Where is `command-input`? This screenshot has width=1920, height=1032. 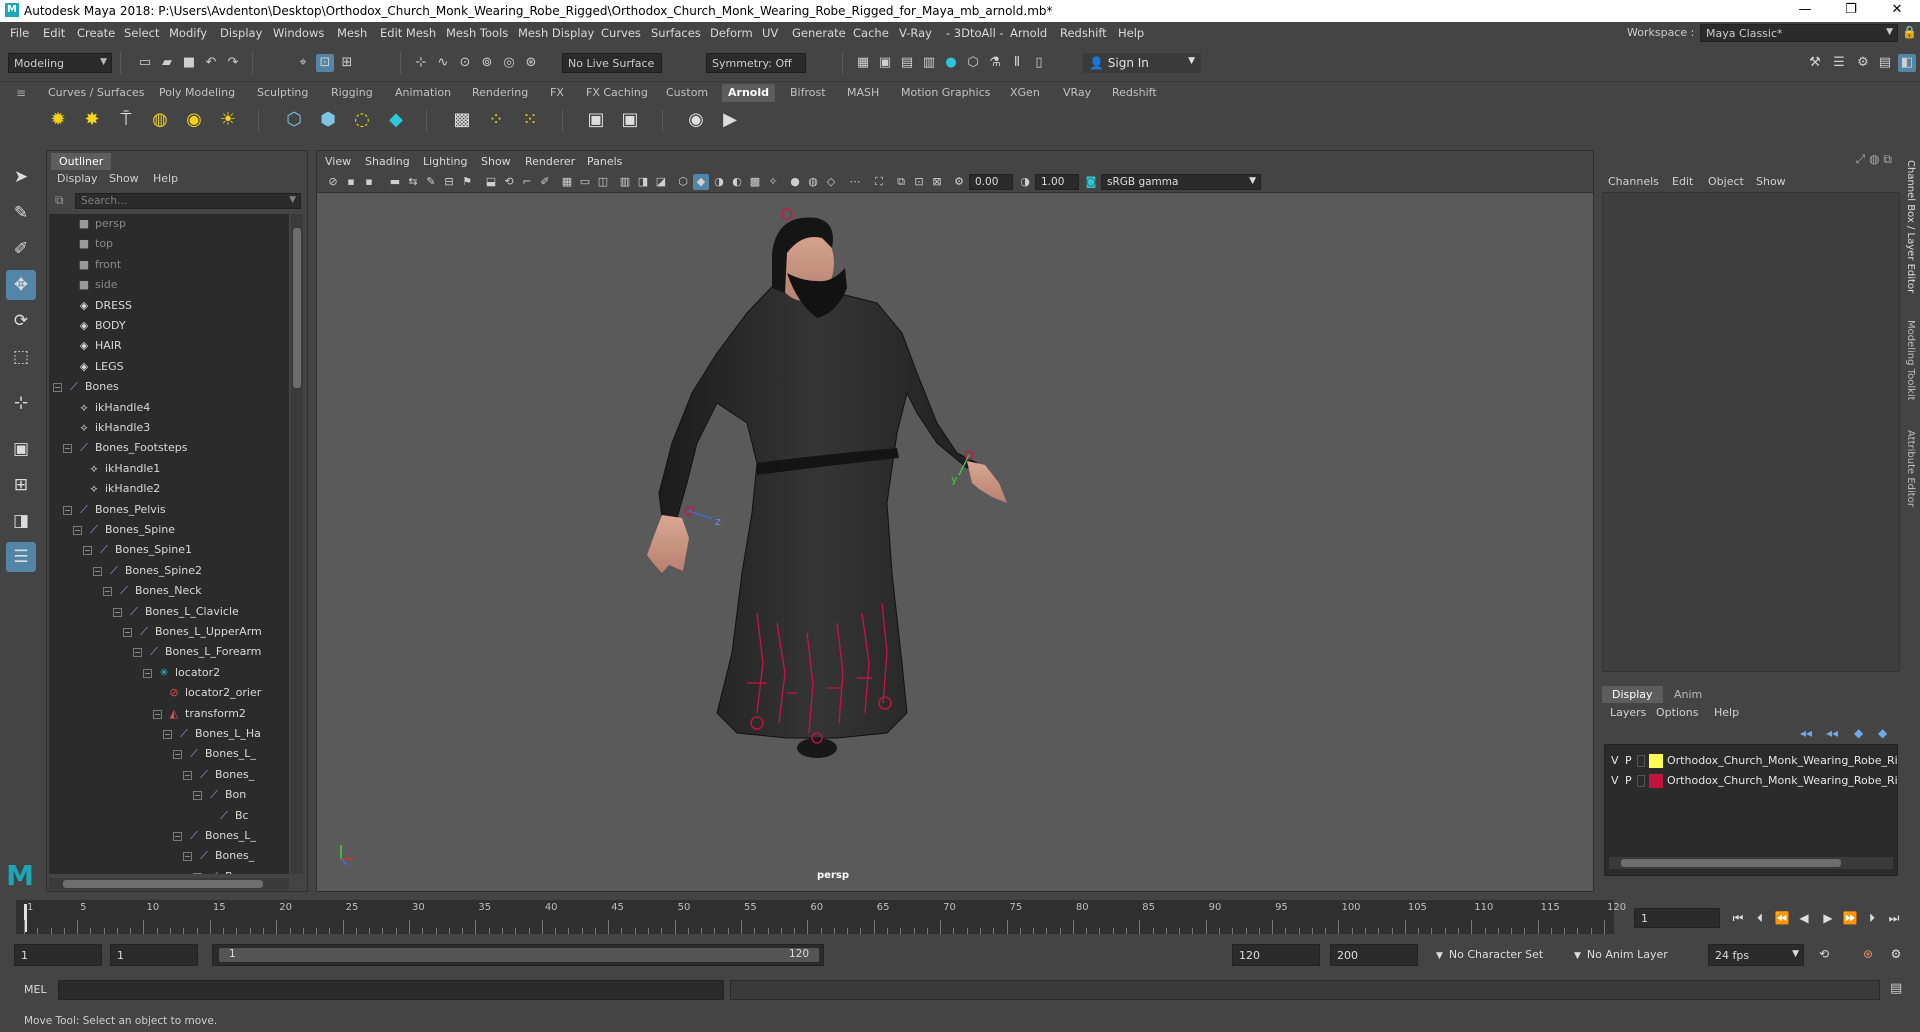 command-input is located at coordinates (391, 990).